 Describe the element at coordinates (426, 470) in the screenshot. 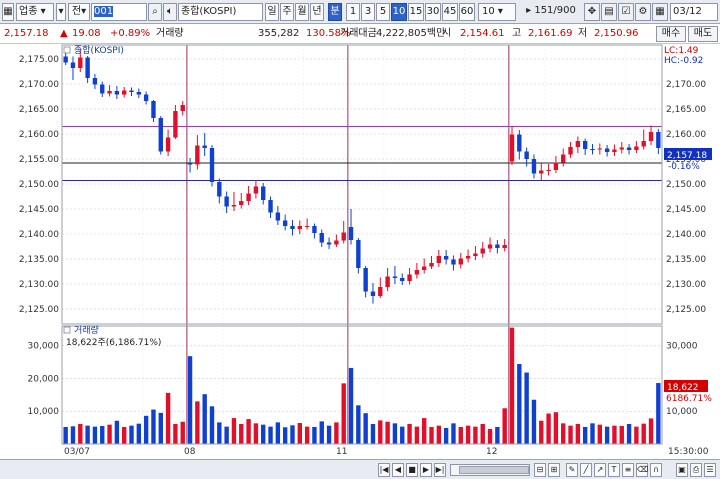

I see `scroll-next-button: ▶` at that location.